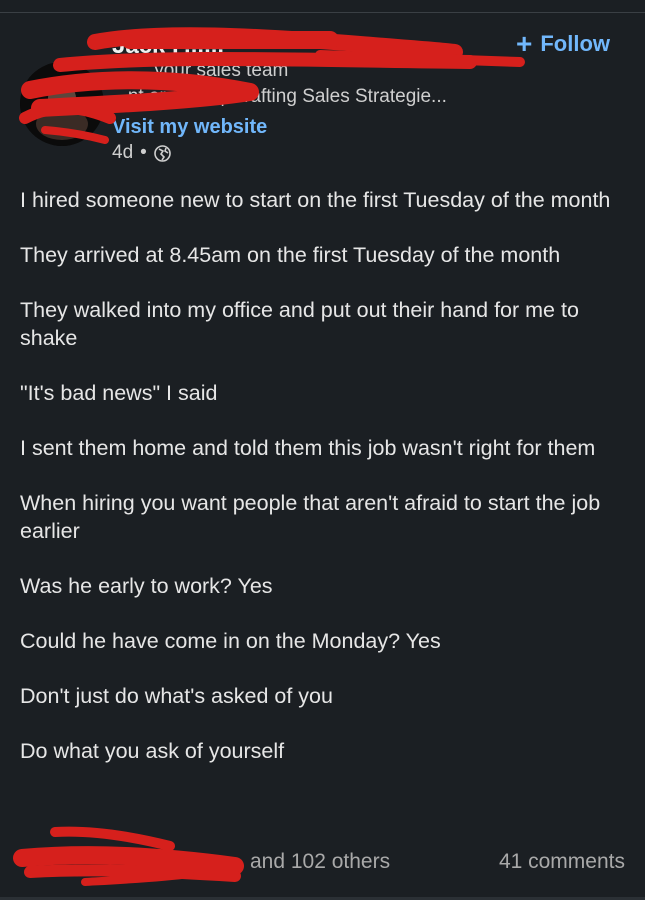 The image size is (645, 900). I want to click on post-paragraph: Don't just do what's asked of you, so click(176, 696).